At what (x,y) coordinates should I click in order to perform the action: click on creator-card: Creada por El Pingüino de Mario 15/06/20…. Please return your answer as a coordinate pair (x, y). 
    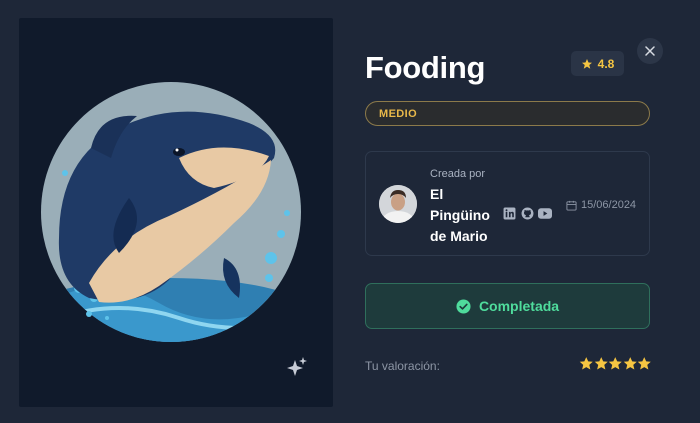
    Looking at the image, I should click on (507, 203).